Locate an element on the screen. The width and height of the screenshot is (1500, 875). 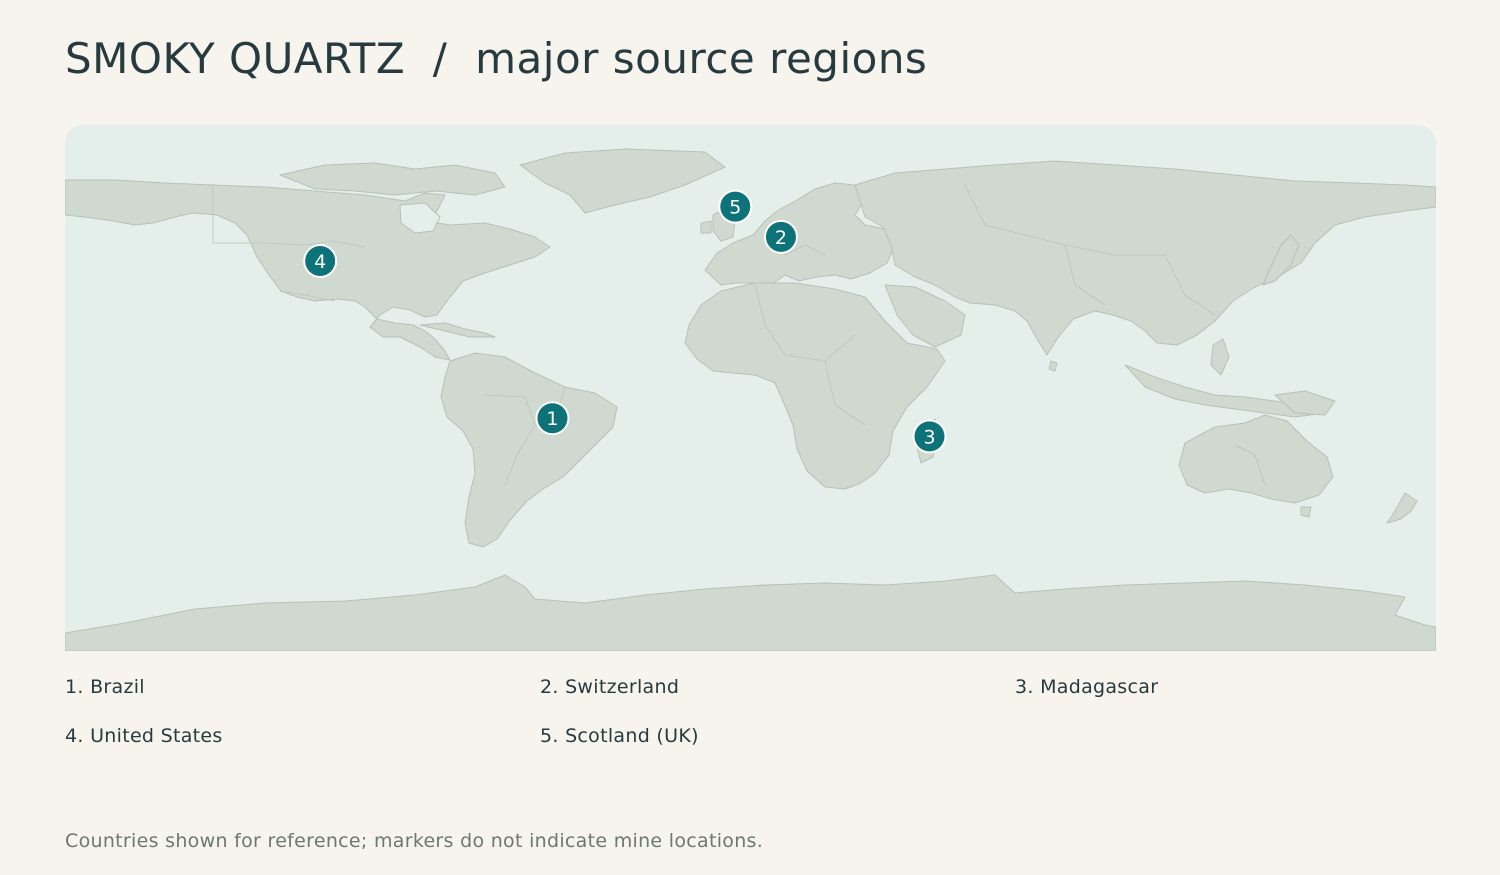
map-marker-scotland-uk: 5 is located at coordinates (735, 206).